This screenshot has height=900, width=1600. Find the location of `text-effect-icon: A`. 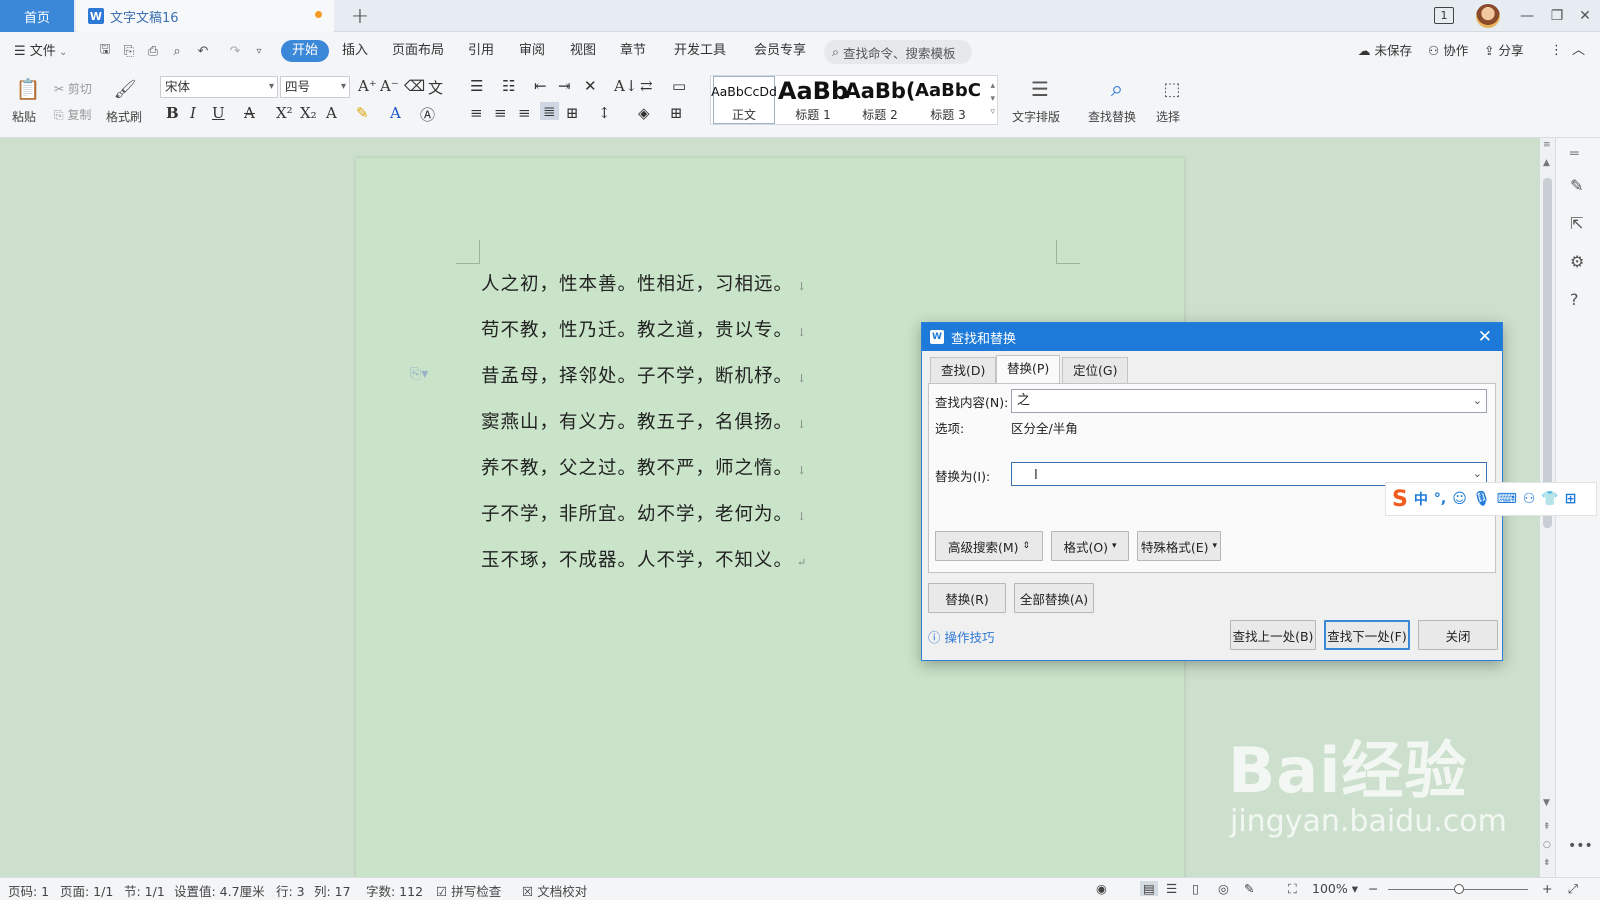

text-effect-icon: A is located at coordinates (331, 113).